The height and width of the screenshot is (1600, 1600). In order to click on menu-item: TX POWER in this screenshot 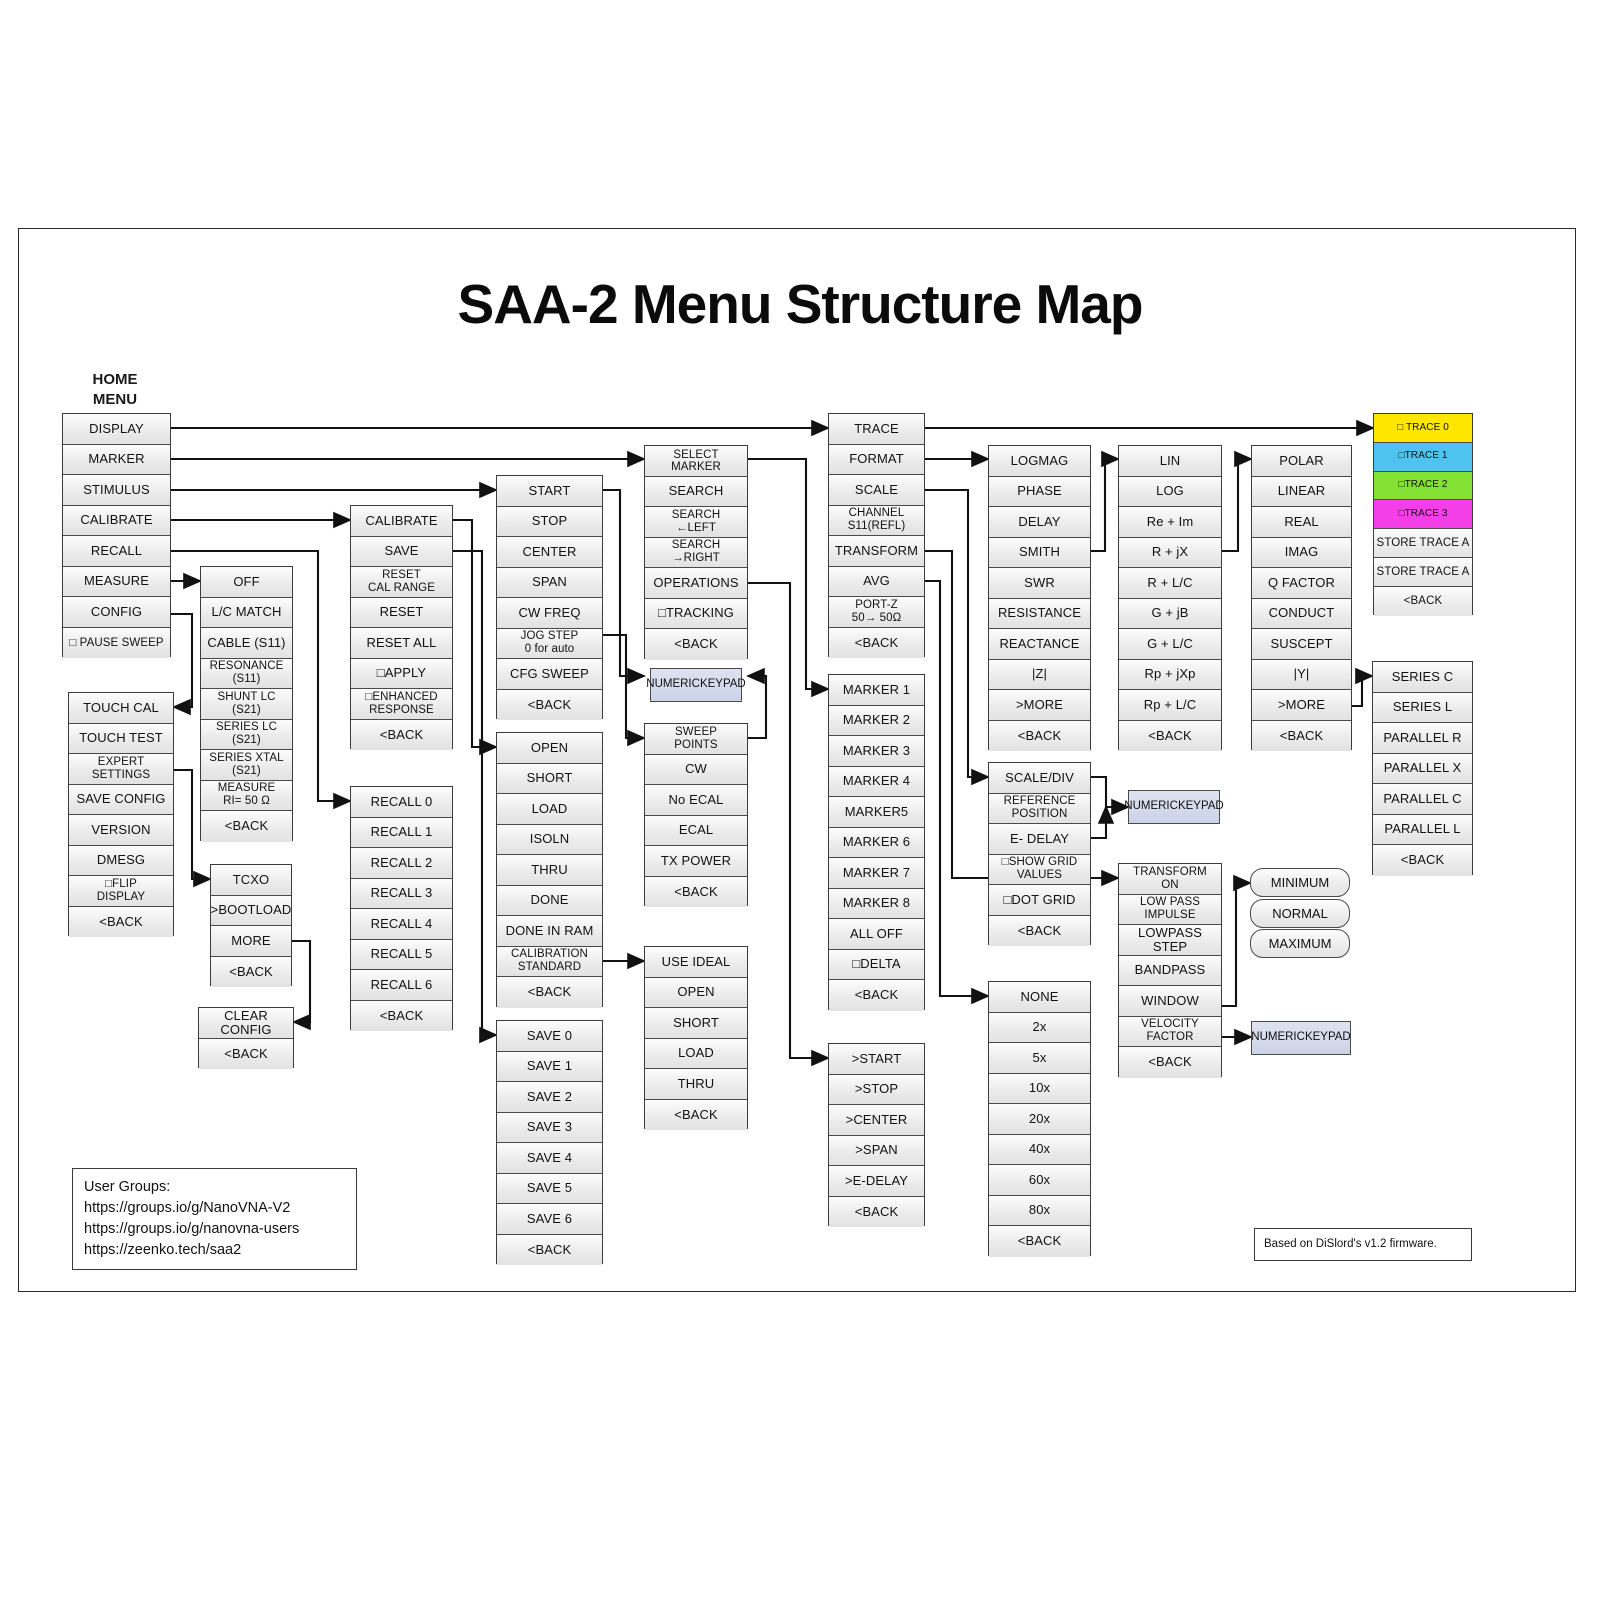, I will do `click(696, 861)`.